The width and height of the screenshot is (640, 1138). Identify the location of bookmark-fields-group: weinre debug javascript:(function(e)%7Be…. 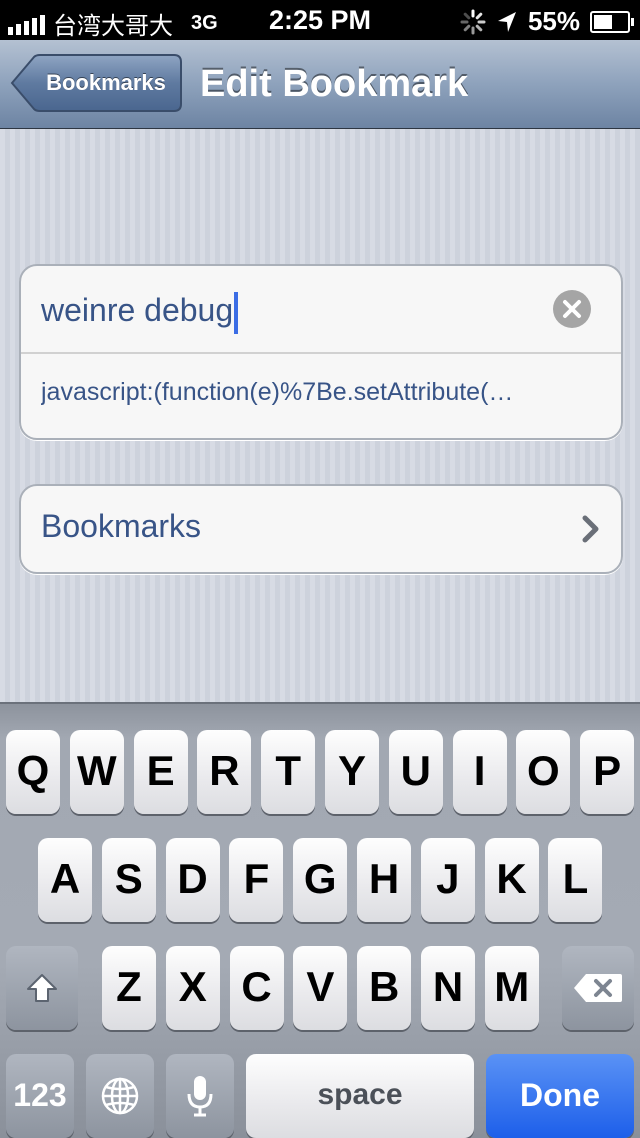
(321, 352).